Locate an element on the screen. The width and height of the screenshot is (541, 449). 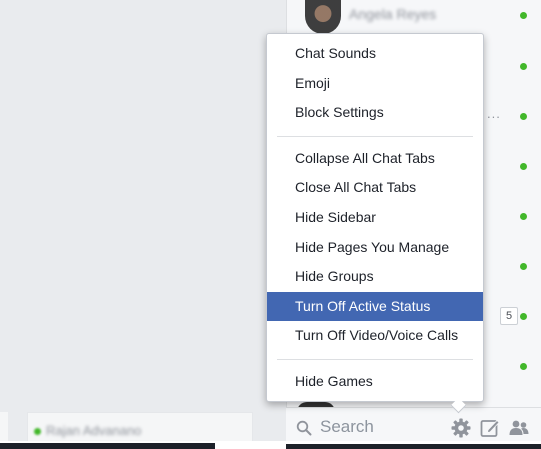
menu-item-collapse-all-chat-tabs: Collapse All Chat Tabs is located at coordinates (375, 159).